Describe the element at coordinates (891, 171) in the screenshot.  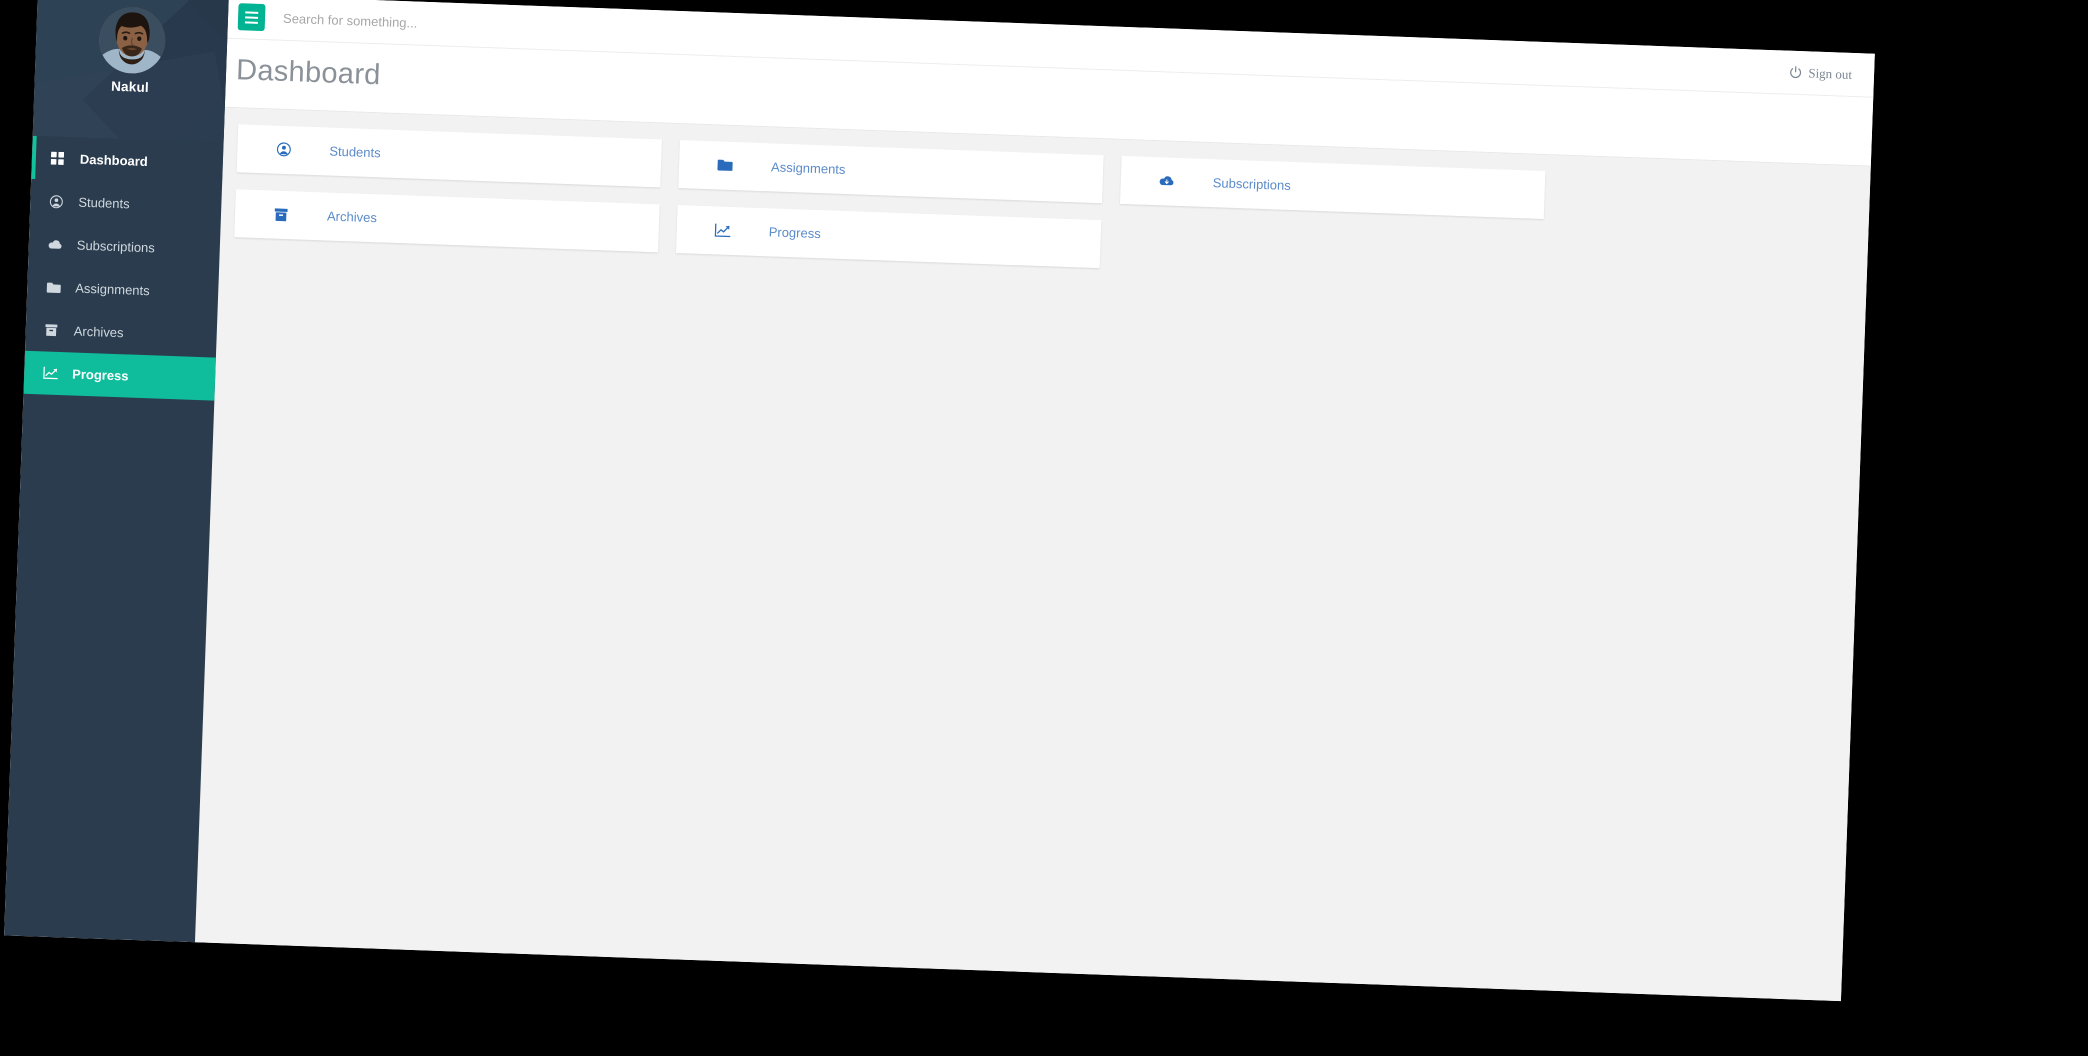
I see `card-assignments: Assignments` at that location.